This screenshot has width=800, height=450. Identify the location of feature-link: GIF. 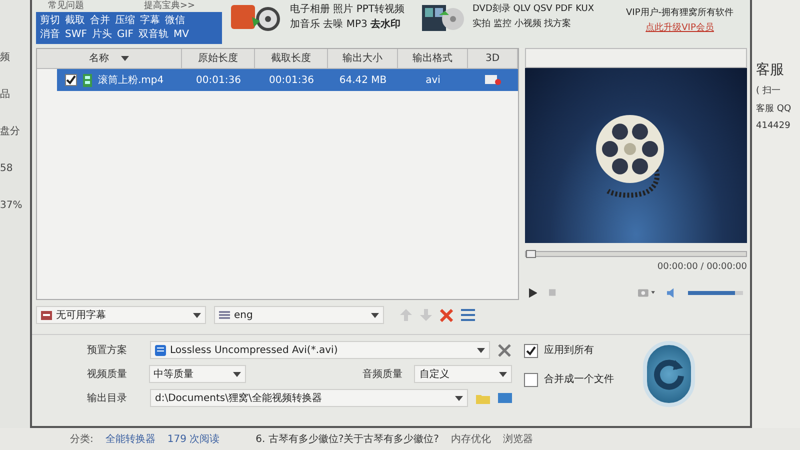
(125, 35).